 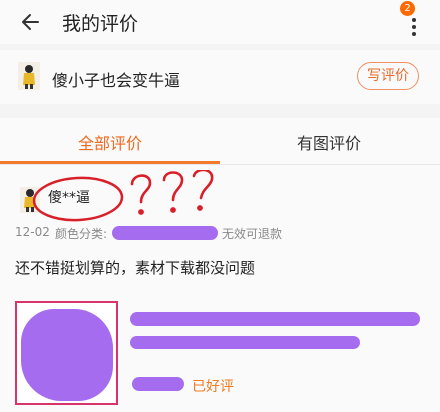 I want to click on invalid-refund-note: 无效可退款, so click(x=252, y=234).